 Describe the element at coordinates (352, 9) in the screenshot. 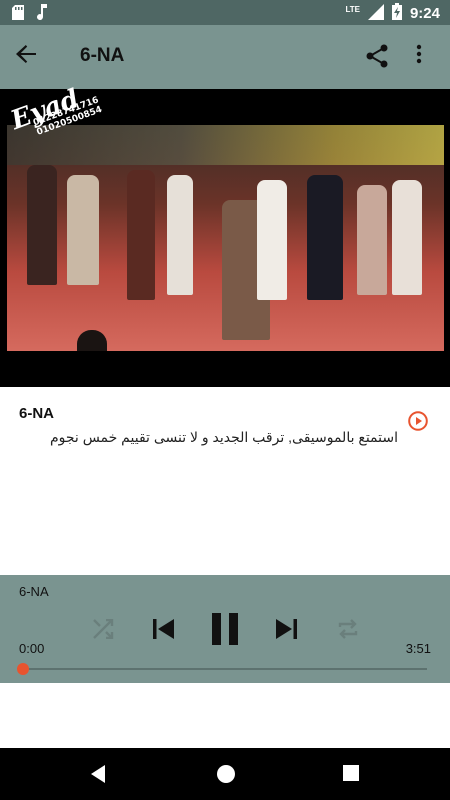

I see `network-type: LTE` at that location.